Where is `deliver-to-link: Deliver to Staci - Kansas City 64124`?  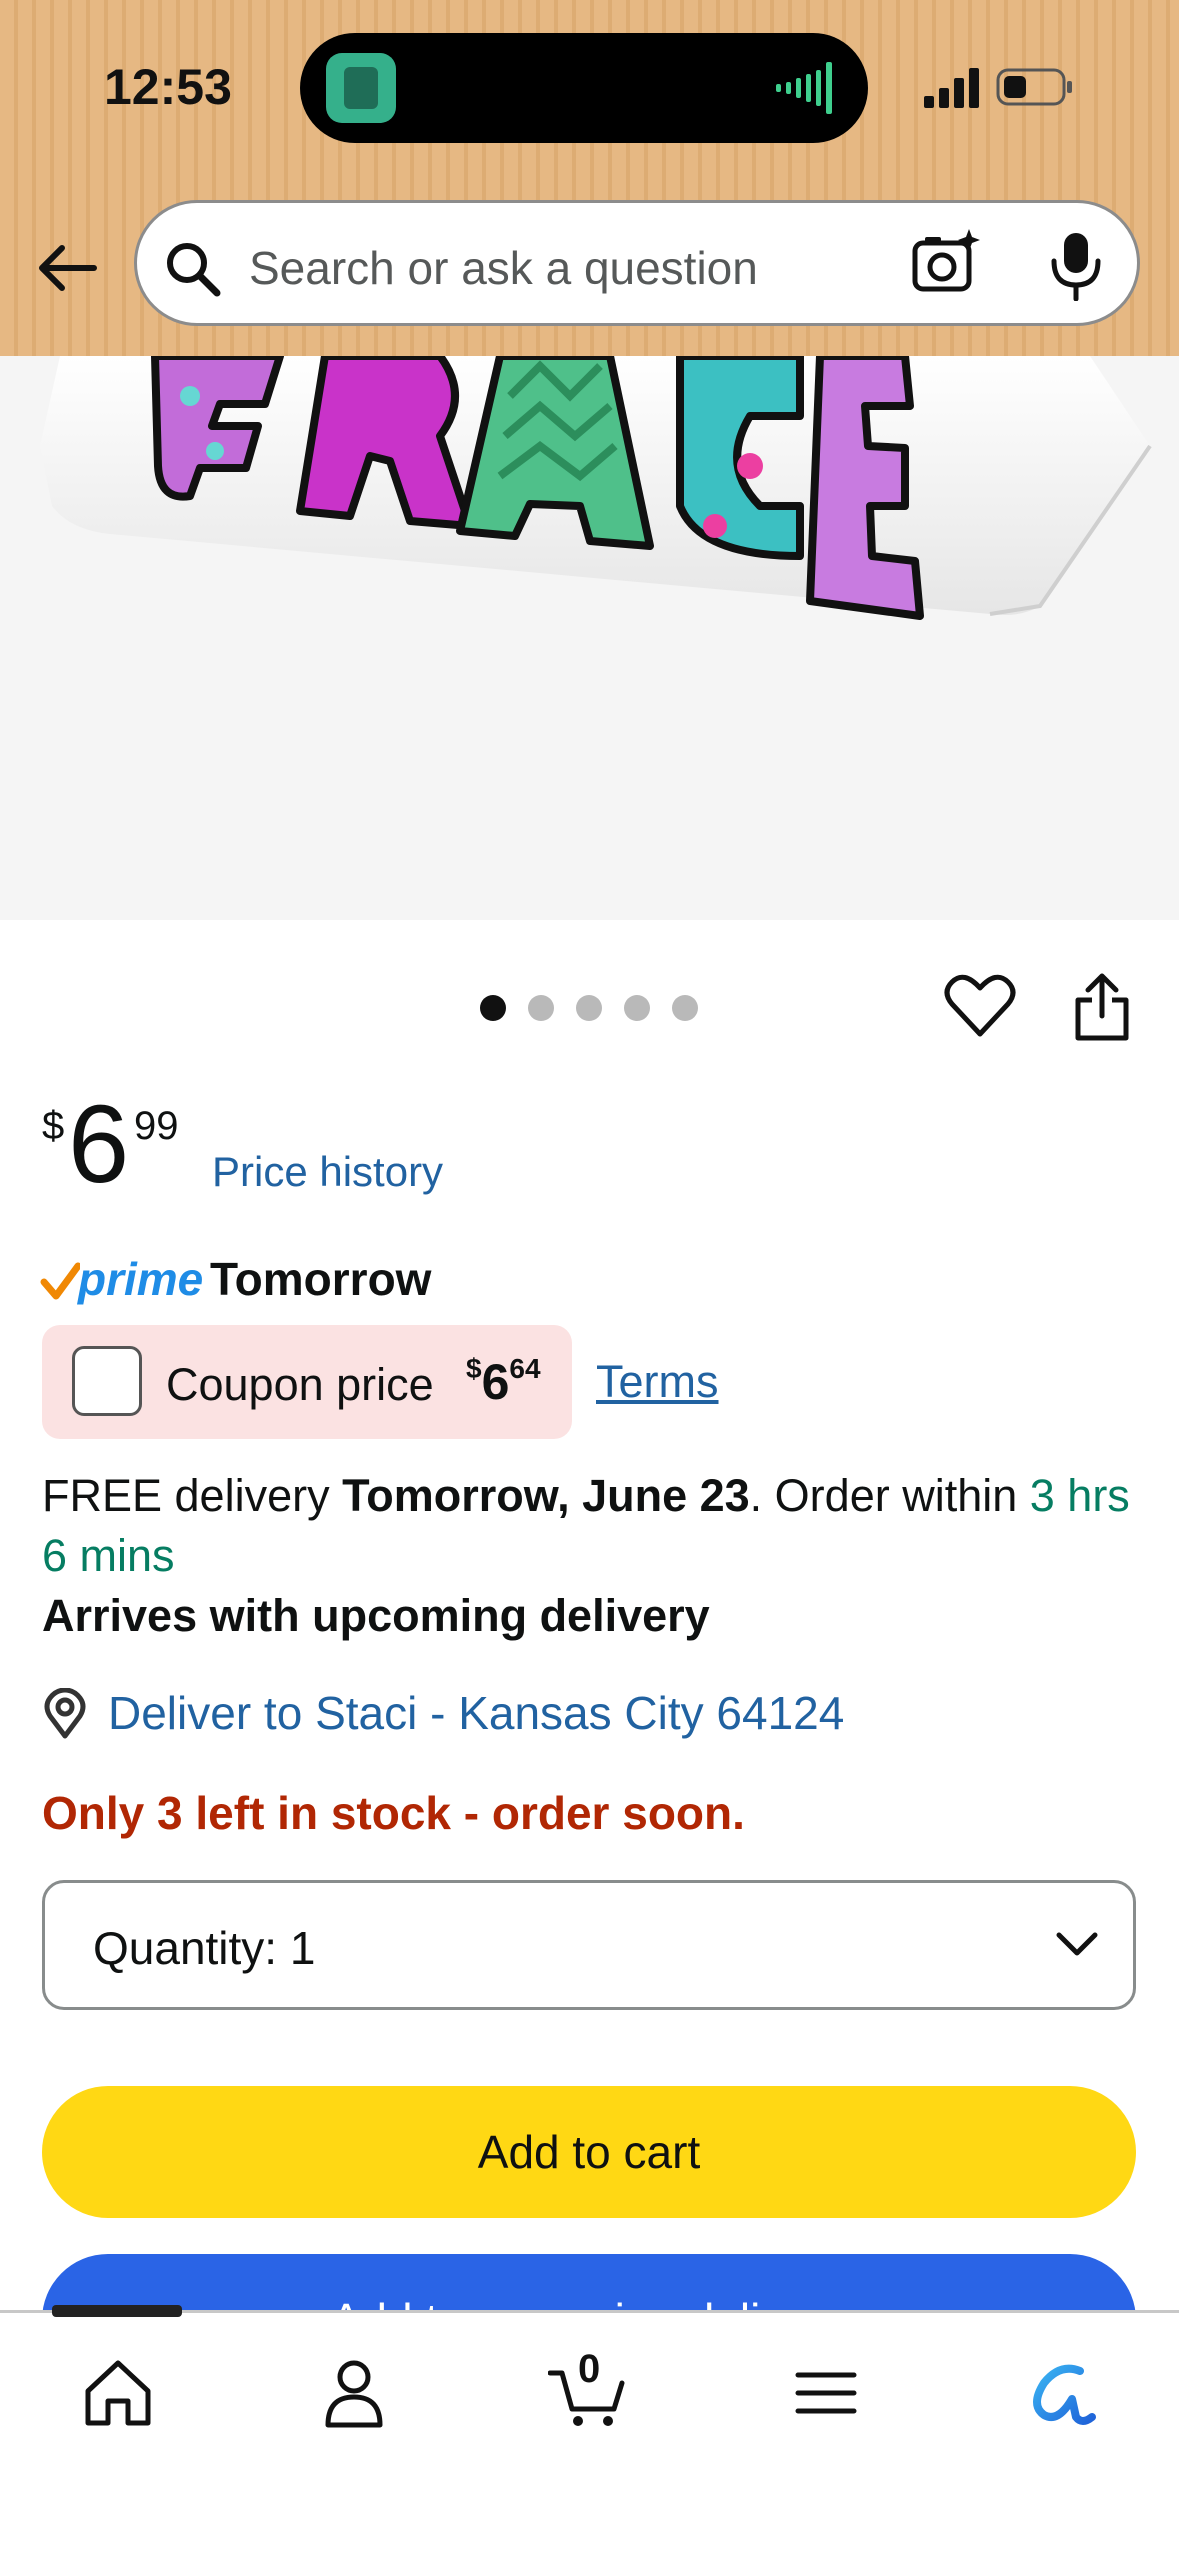
deliver-to-link: Deliver to Staci - Kansas City 64124 is located at coordinates (476, 1713).